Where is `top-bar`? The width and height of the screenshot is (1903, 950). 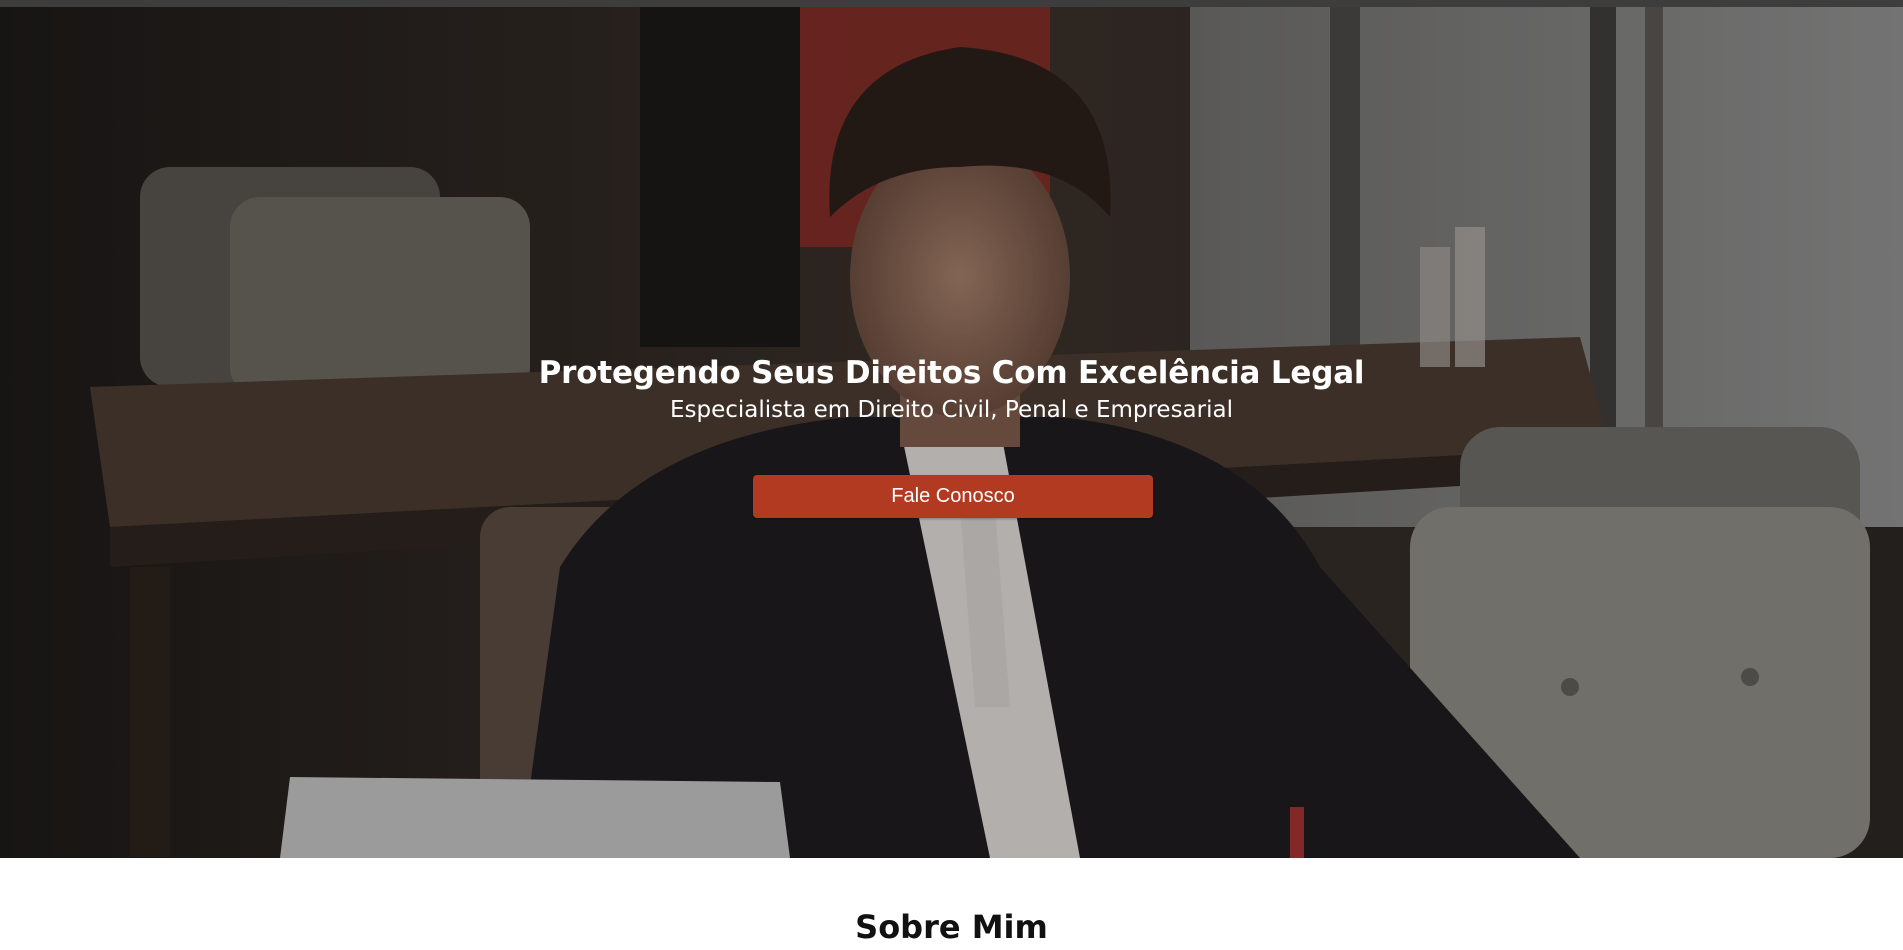 top-bar is located at coordinates (951, 3).